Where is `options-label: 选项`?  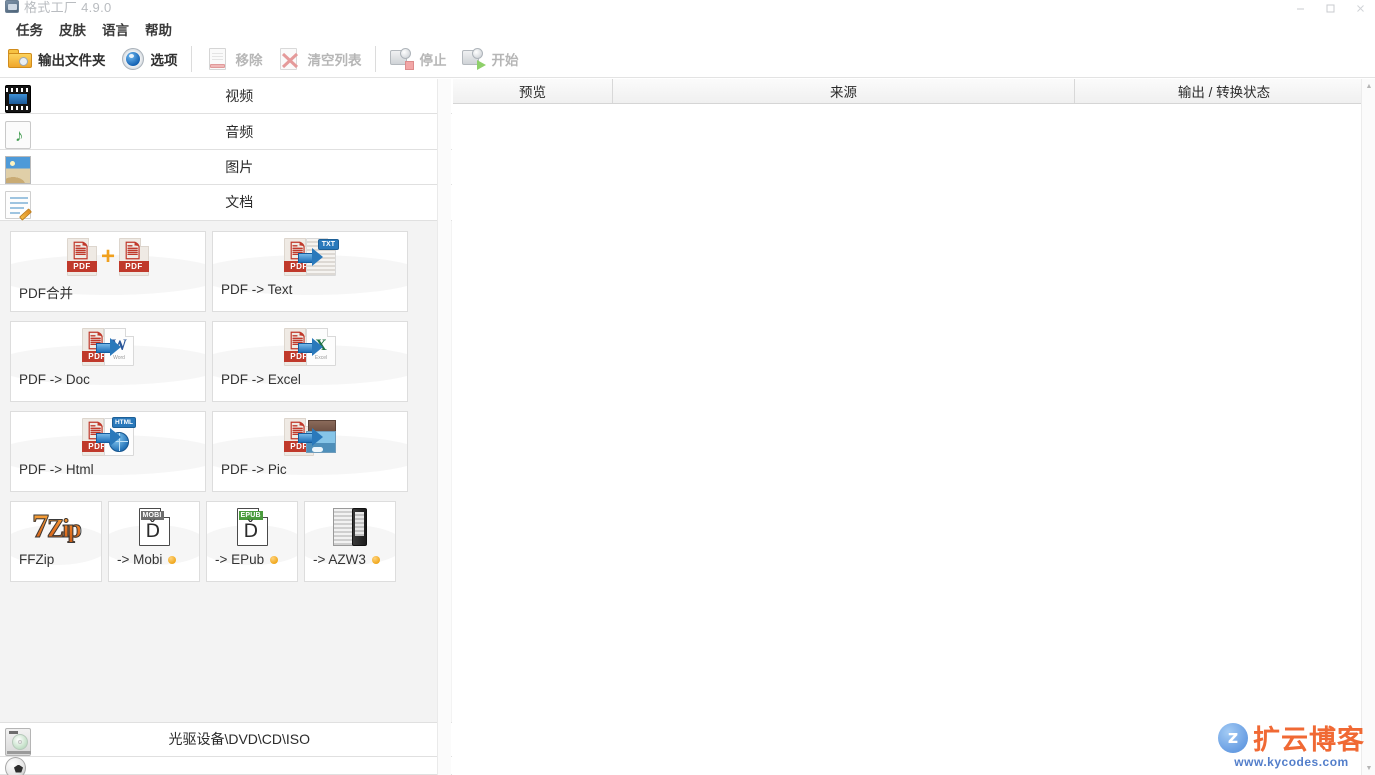 options-label: 选项 is located at coordinates (164, 60).